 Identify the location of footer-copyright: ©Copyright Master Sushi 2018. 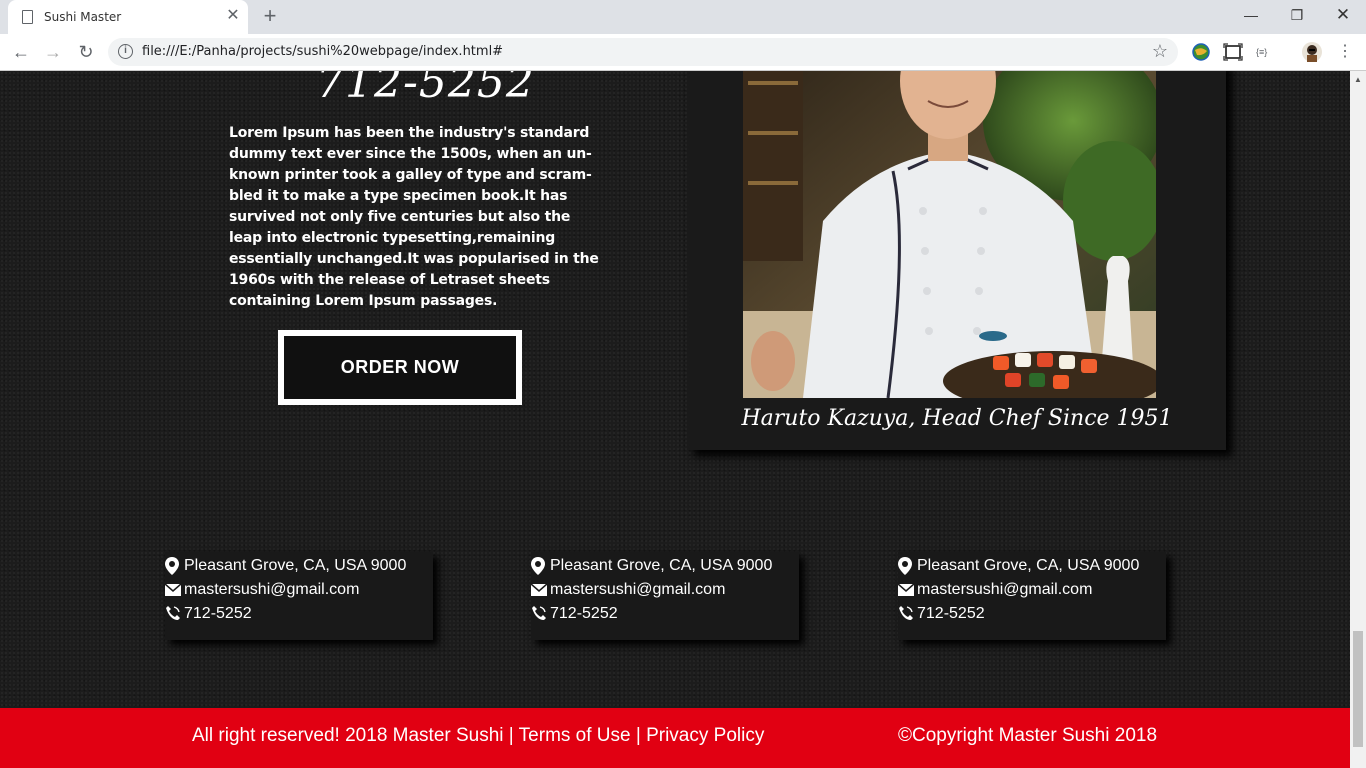
(1028, 735).